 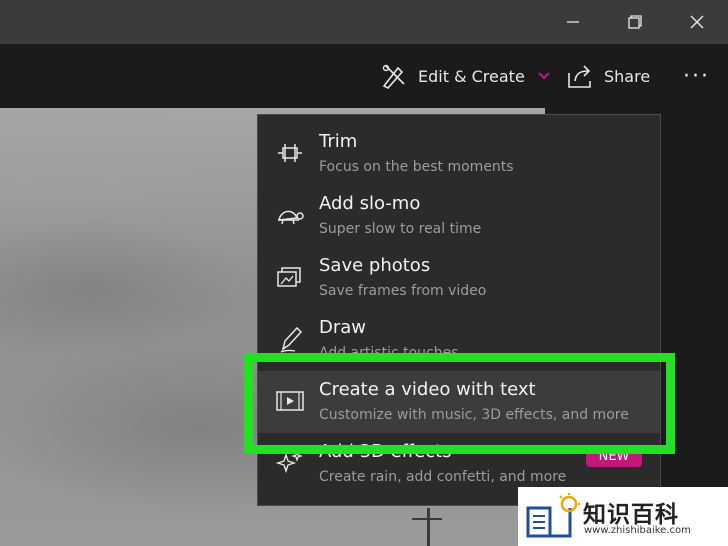 What do you see at coordinates (553, 515) in the screenshot?
I see `book-lightbulb-logo` at bounding box center [553, 515].